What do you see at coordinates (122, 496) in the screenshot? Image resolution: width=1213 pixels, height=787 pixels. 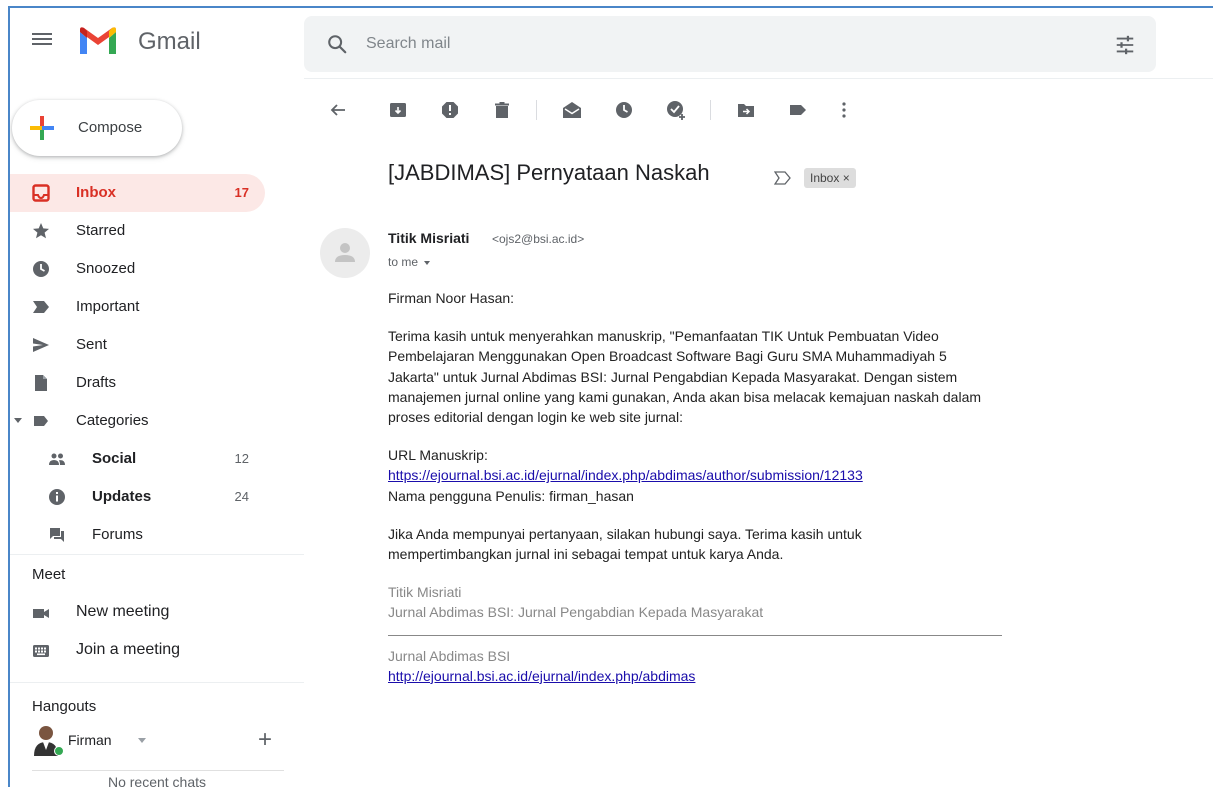 I see `sidebar-item-label: Updates` at bounding box center [122, 496].